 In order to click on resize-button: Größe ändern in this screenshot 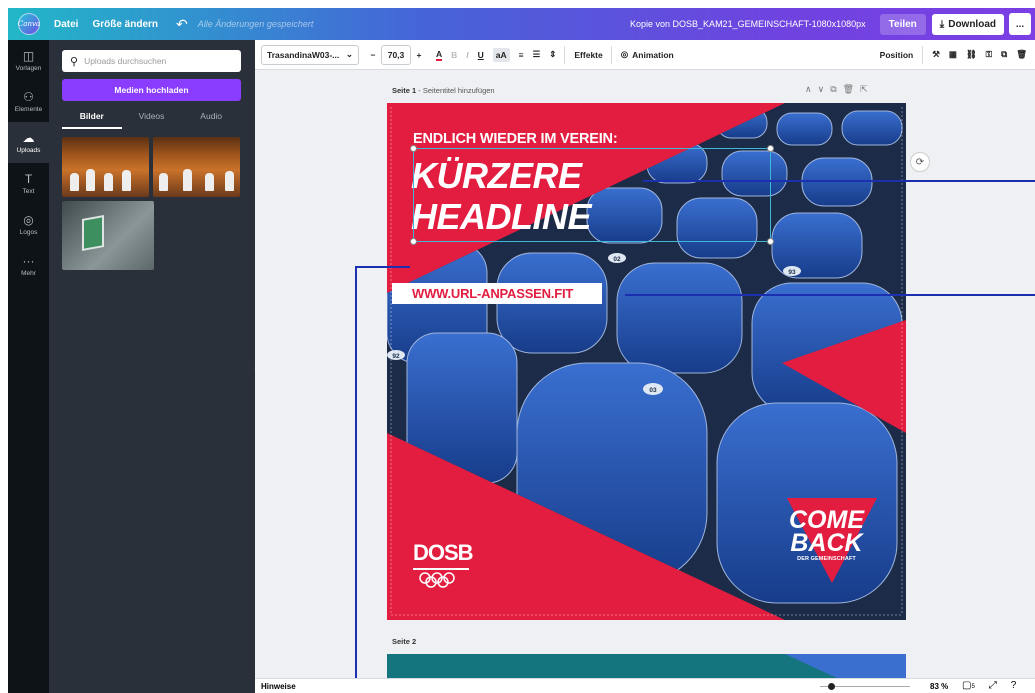, I will do `click(125, 24)`.